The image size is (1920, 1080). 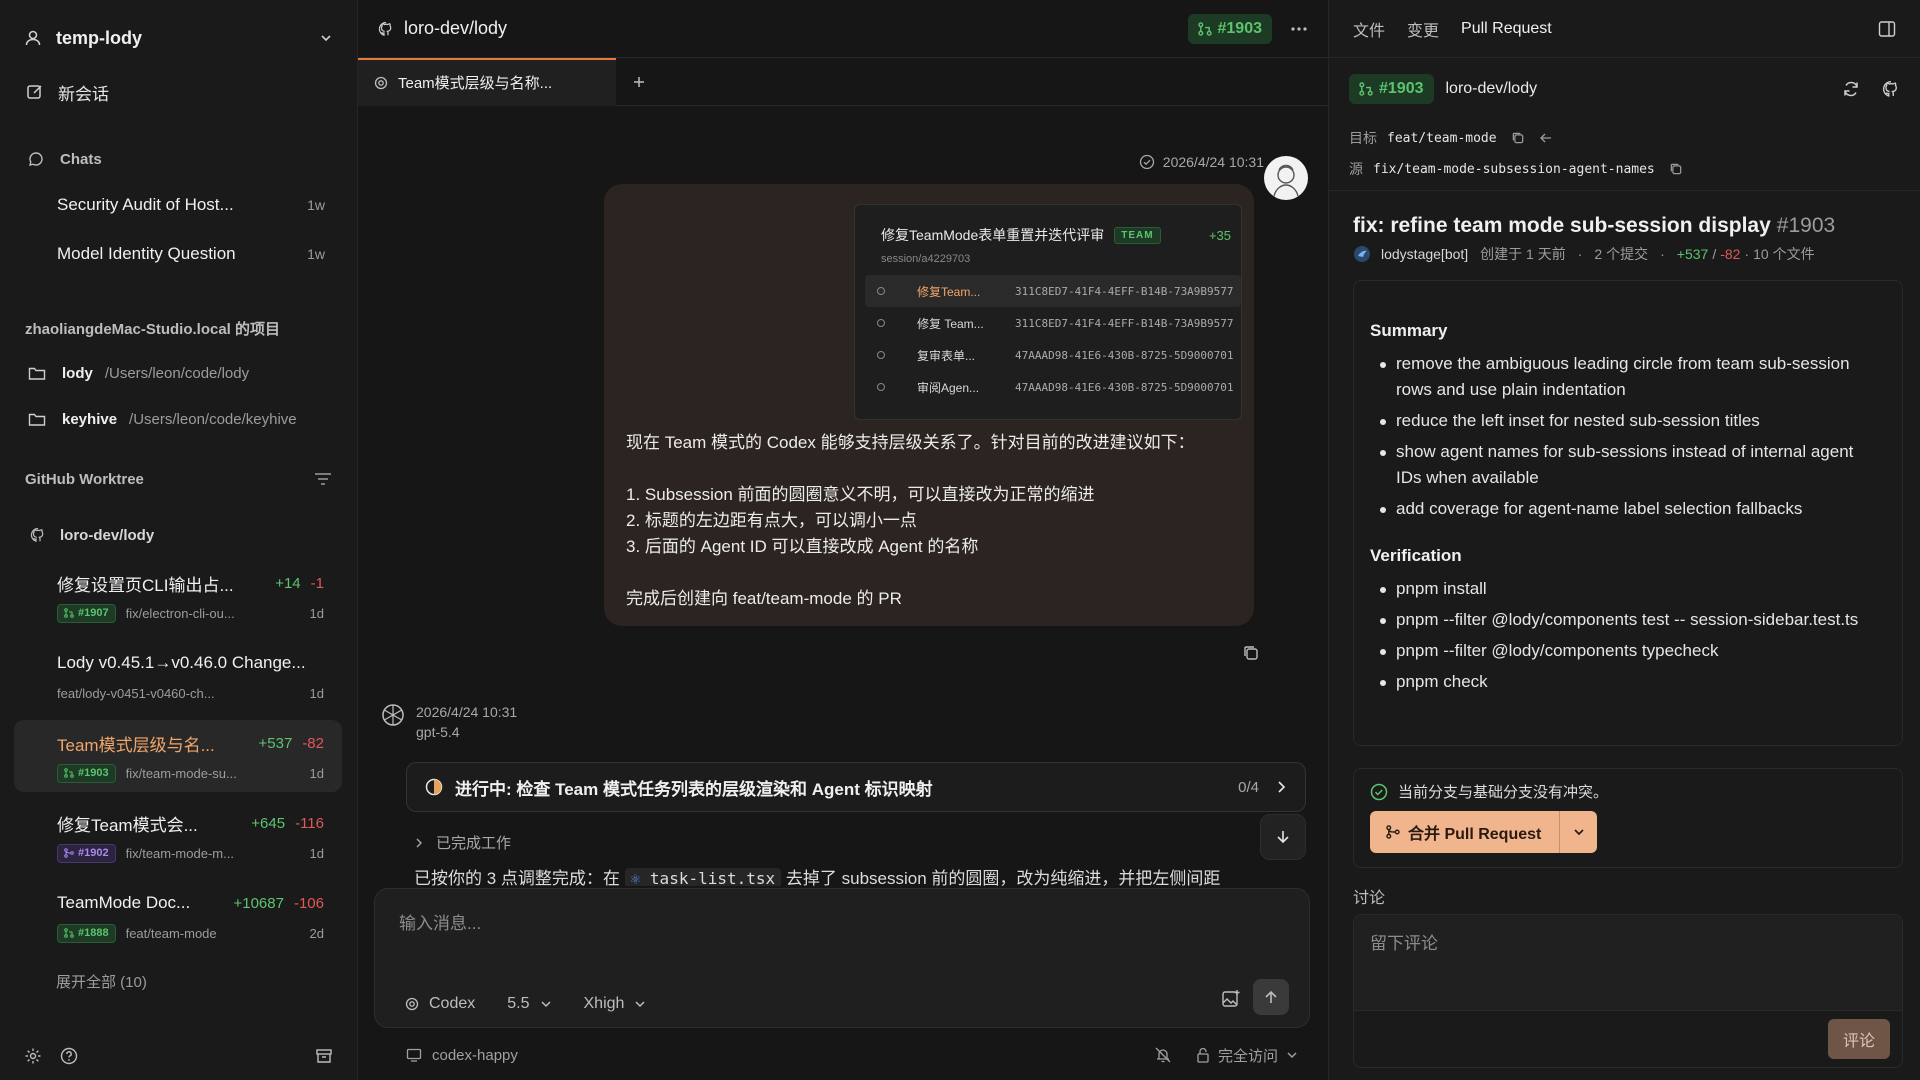 I want to click on chat-item: Model Identity Question 1w, so click(x=178, y=254).